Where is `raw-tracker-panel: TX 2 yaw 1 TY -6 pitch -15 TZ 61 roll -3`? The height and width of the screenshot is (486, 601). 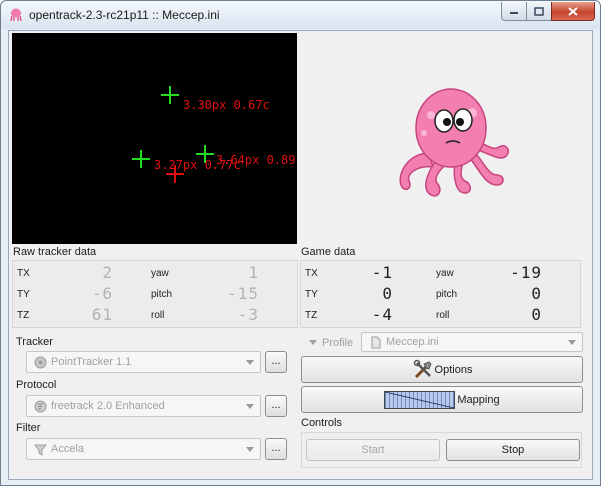
raw-tracker-panel: TX 2 yaw 1 TY -6 pitch -15 TZ 61 roll -3 is located at coordinates (155, 294).